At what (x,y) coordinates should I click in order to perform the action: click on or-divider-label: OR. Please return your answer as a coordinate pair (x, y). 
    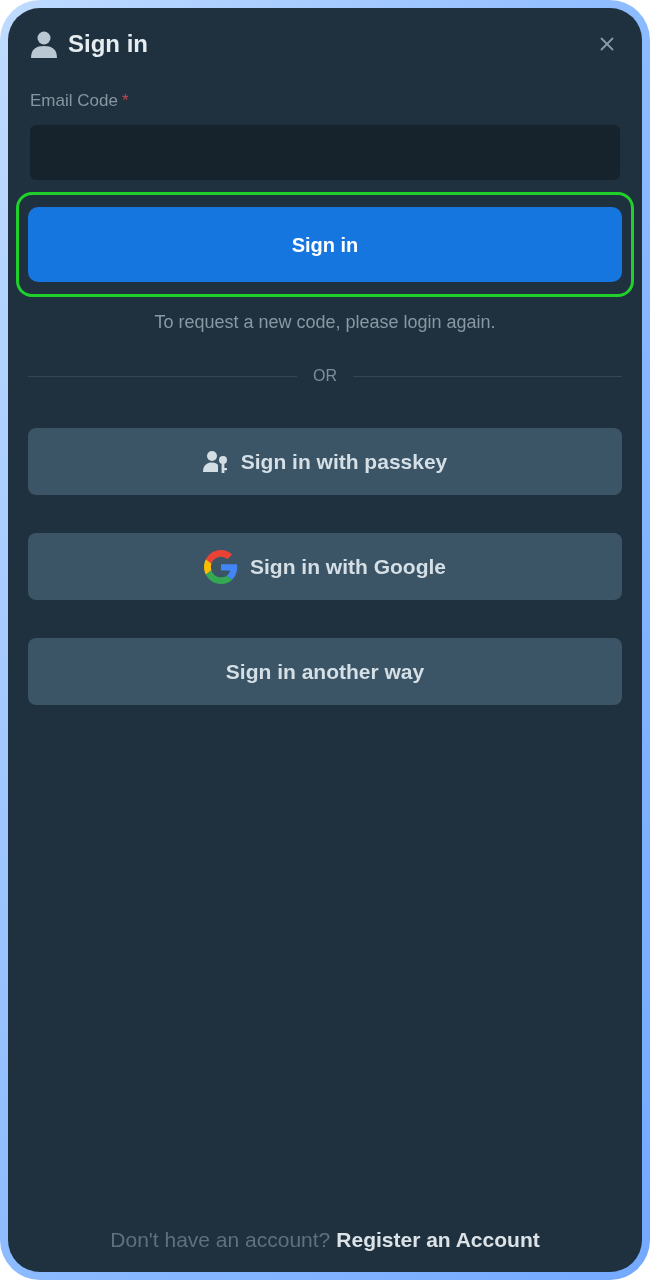
    Looking at the image, I should click on (325, 376).